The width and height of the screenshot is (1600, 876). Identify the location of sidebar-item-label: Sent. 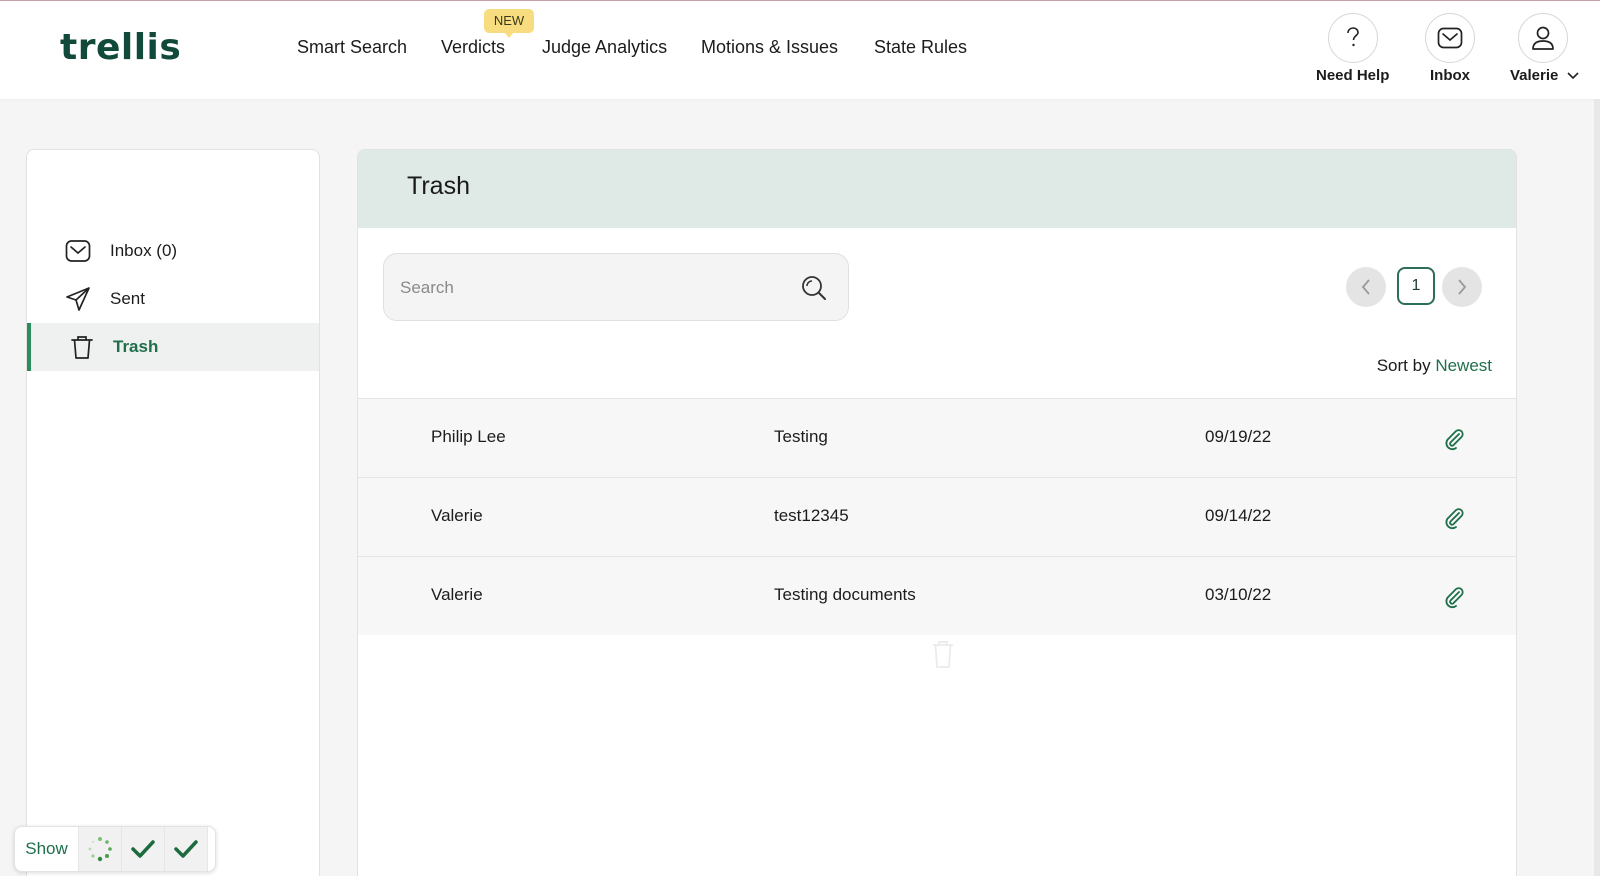
(127, 298).